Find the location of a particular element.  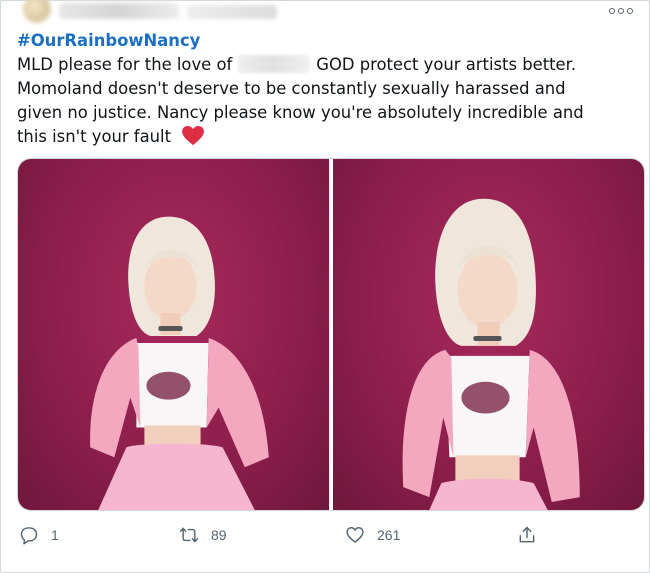

like-count: 261 is located at coordinates (389, 535).